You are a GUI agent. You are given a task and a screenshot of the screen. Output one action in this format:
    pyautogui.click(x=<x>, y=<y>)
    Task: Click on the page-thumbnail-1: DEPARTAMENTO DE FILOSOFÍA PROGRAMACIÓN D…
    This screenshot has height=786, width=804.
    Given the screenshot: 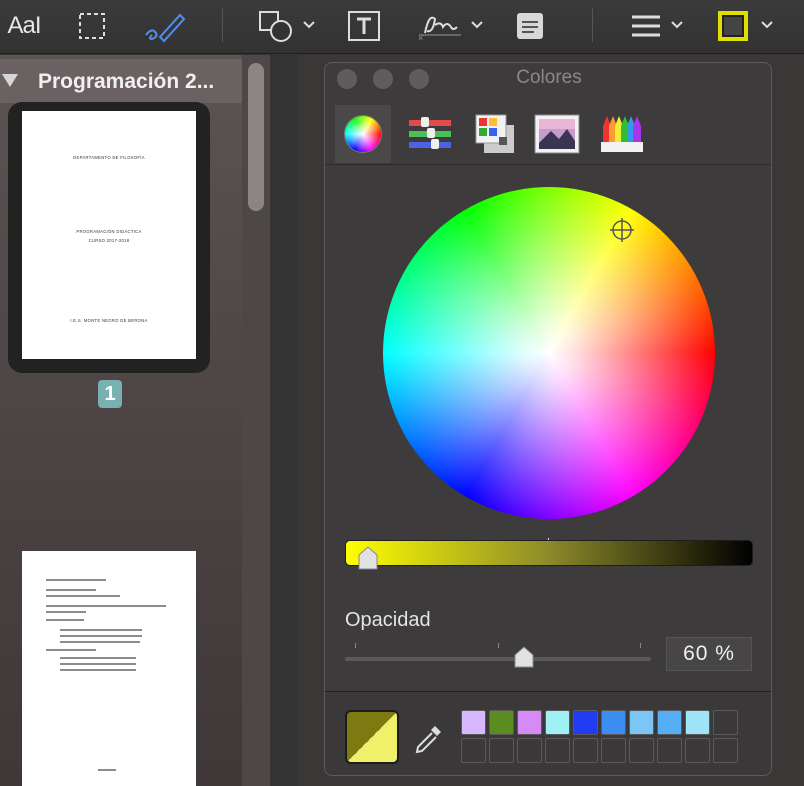 What is the action you would take?
    pyautogui.click(x=109, y=235)
    